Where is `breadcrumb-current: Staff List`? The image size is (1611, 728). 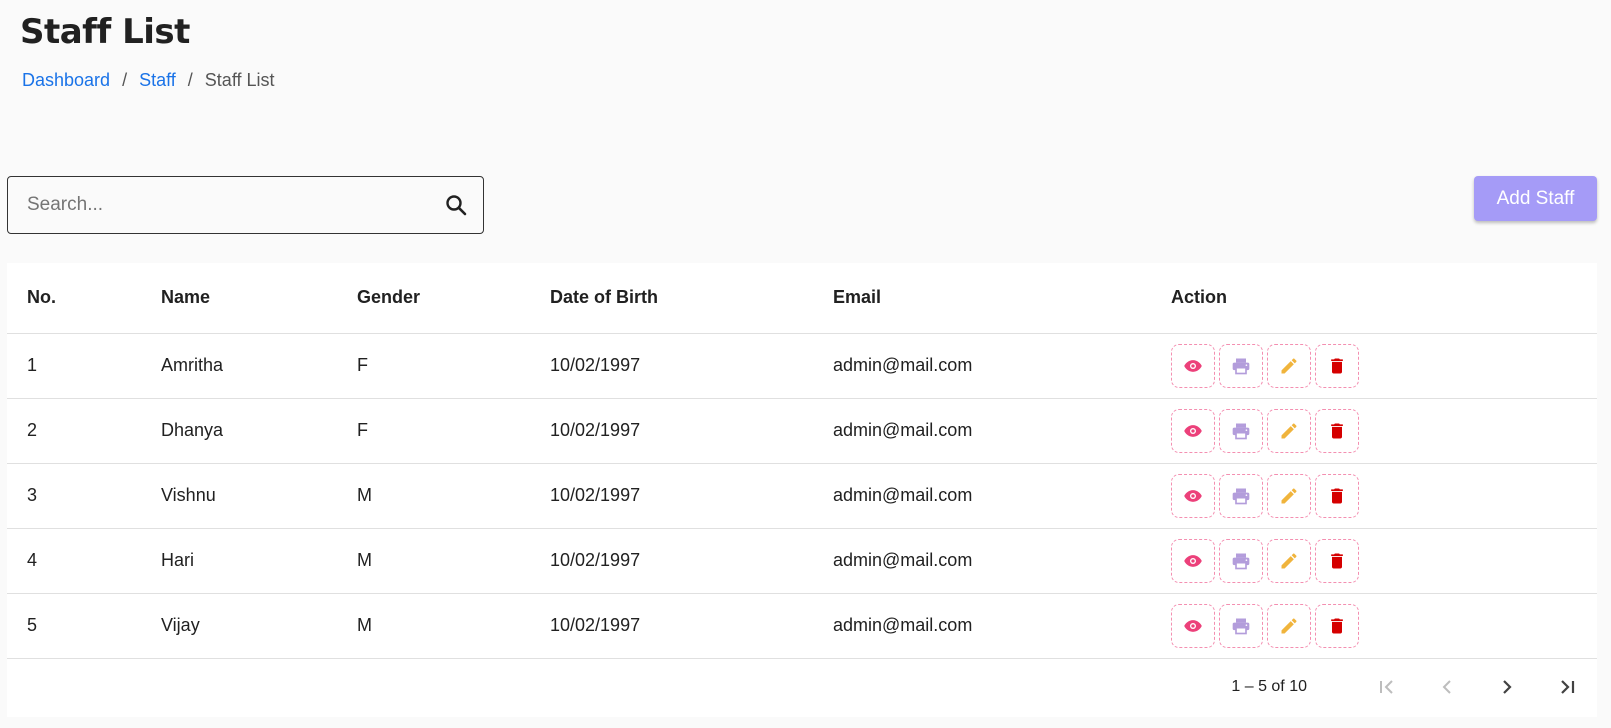
breadcrumb-current: Staff List is located at coordinates (239, 80).